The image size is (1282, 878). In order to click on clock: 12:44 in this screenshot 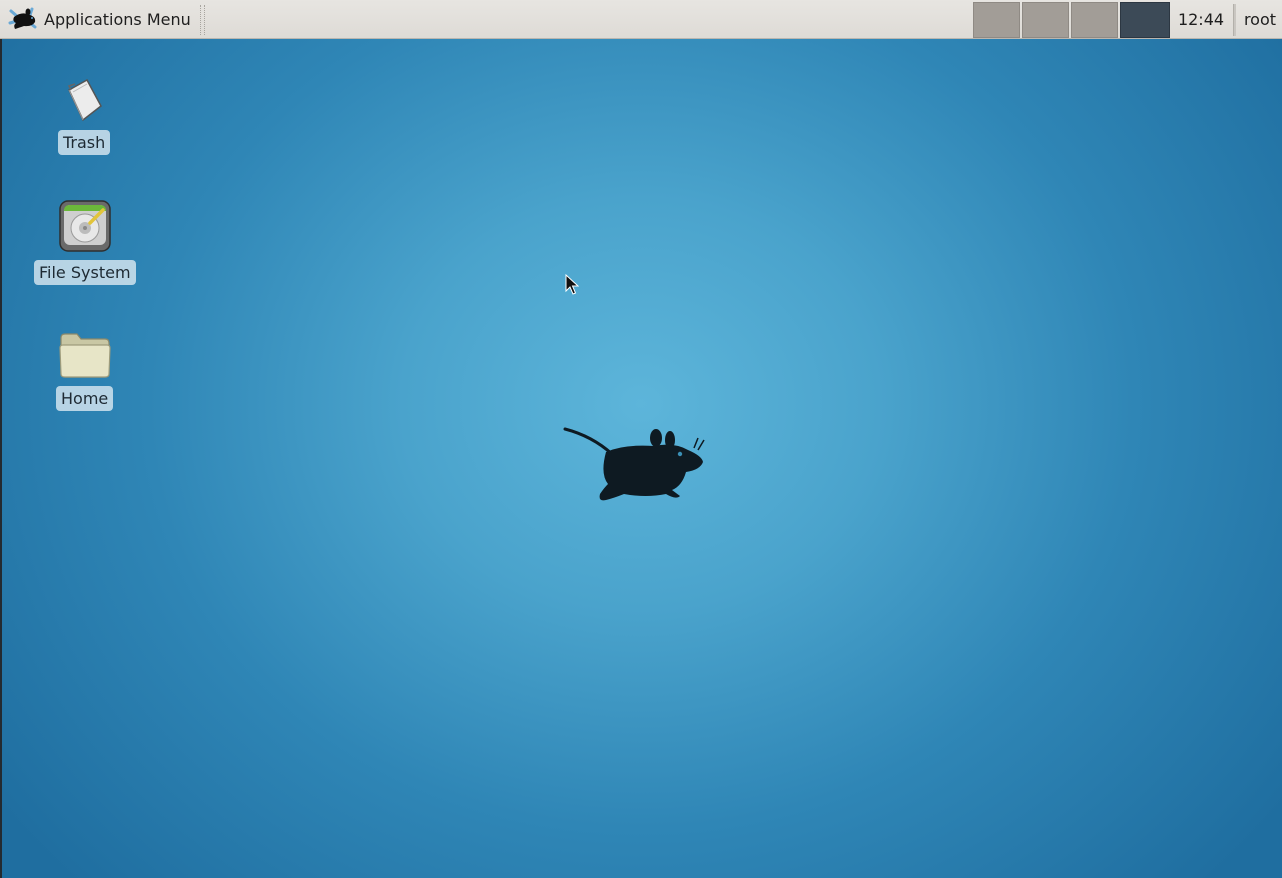, I will do `click(1201, 19)`.